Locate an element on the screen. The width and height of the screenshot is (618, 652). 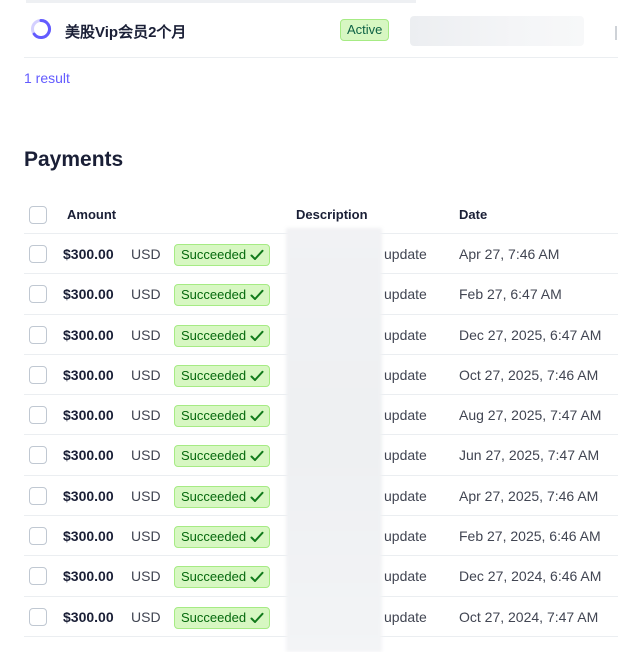
select-all-checkbox is located at coordinates (38, 215).